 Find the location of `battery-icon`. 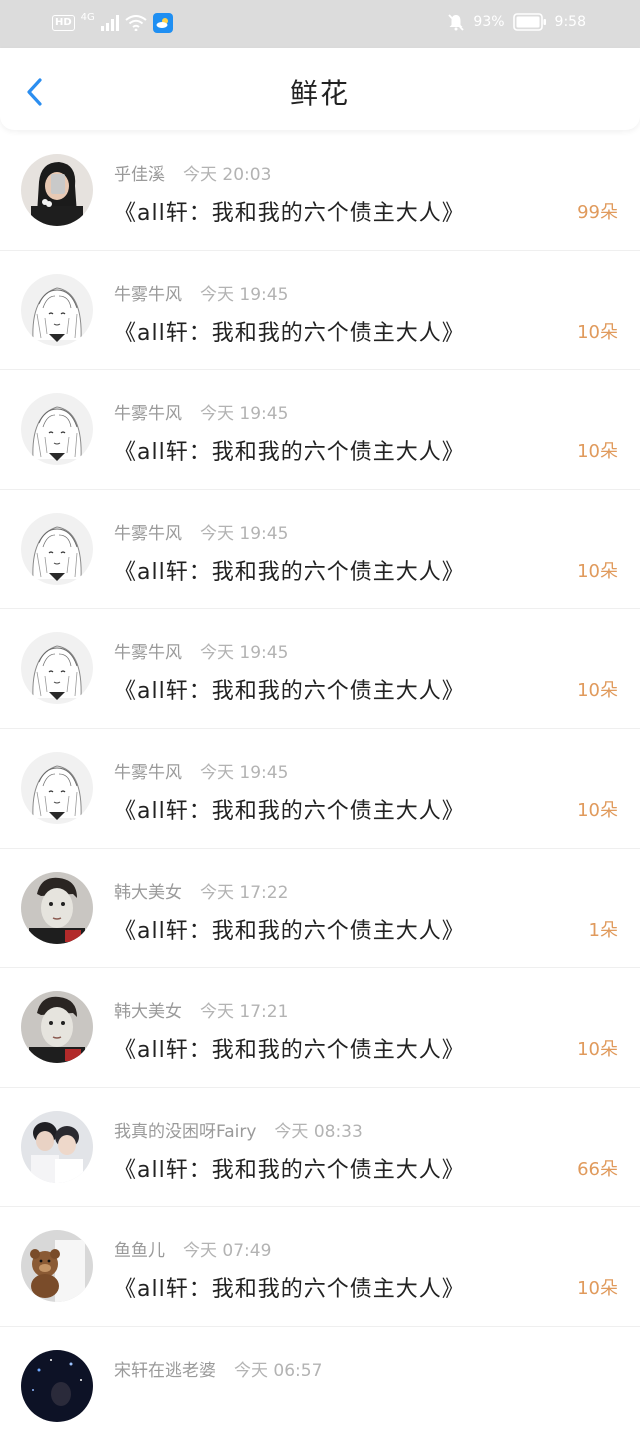

battery-icon is located at coordinates (529, 22).